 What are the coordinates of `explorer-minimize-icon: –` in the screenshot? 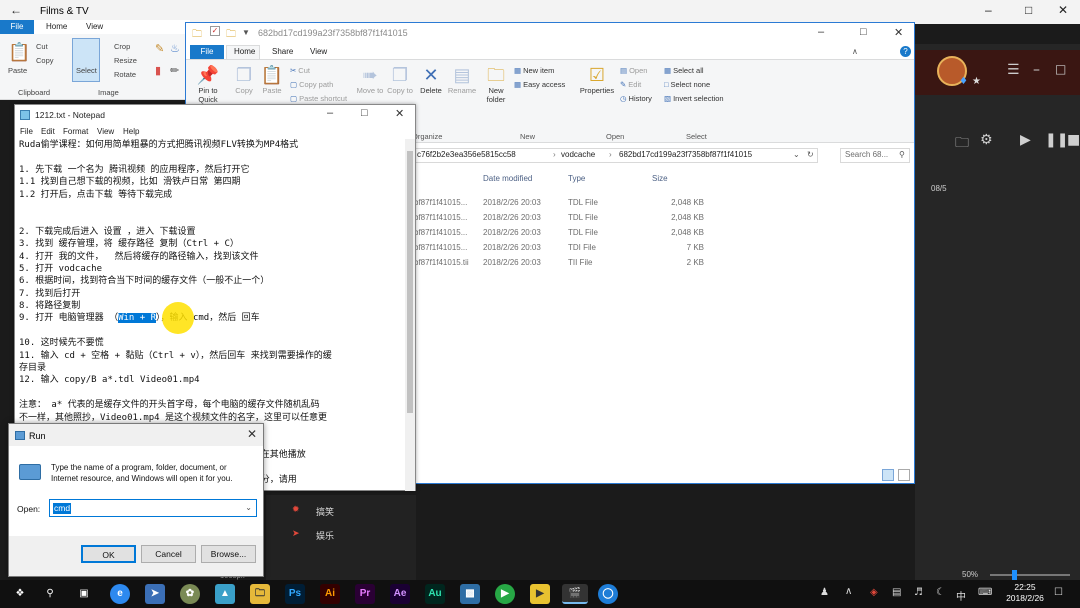 It's located at (821, 32).